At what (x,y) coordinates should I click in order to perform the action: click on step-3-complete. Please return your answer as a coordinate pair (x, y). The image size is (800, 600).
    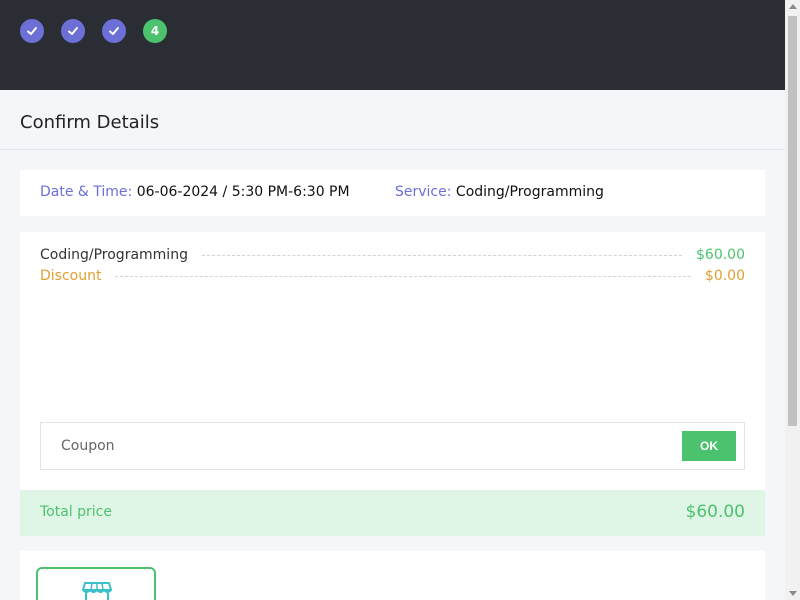
    Looking at the image, I should click on (114, 31).